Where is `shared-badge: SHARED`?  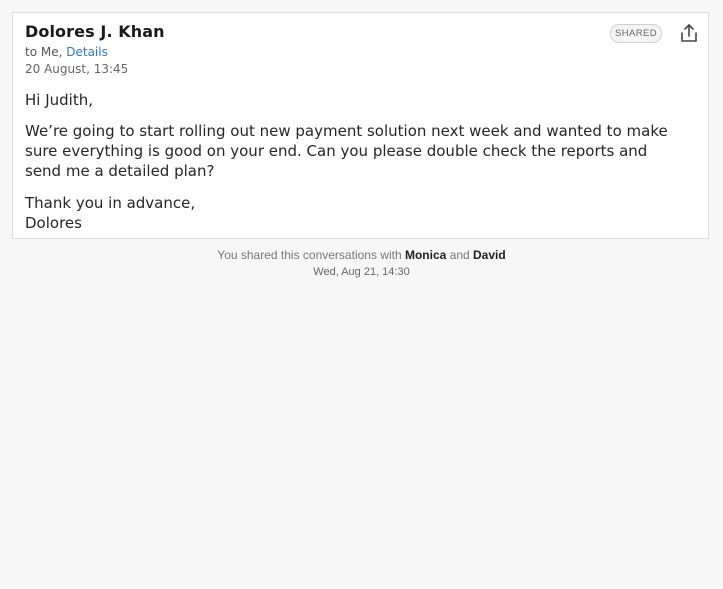 shared-badge: SHARED is located at coordinates (636, 33).